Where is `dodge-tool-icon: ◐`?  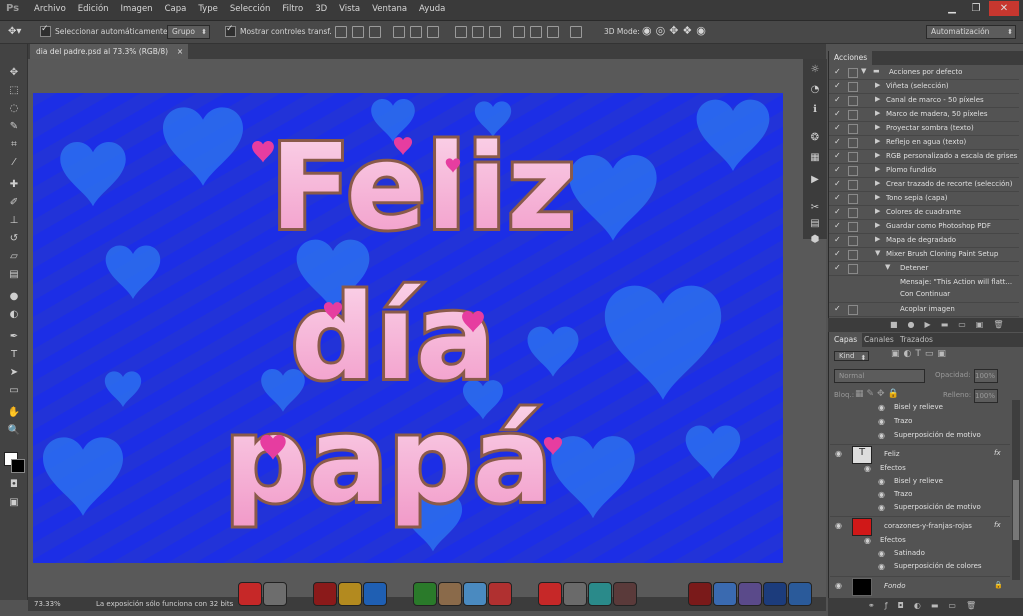 dodge-tool-icon: ◐ is located at coordinates (14, 315).